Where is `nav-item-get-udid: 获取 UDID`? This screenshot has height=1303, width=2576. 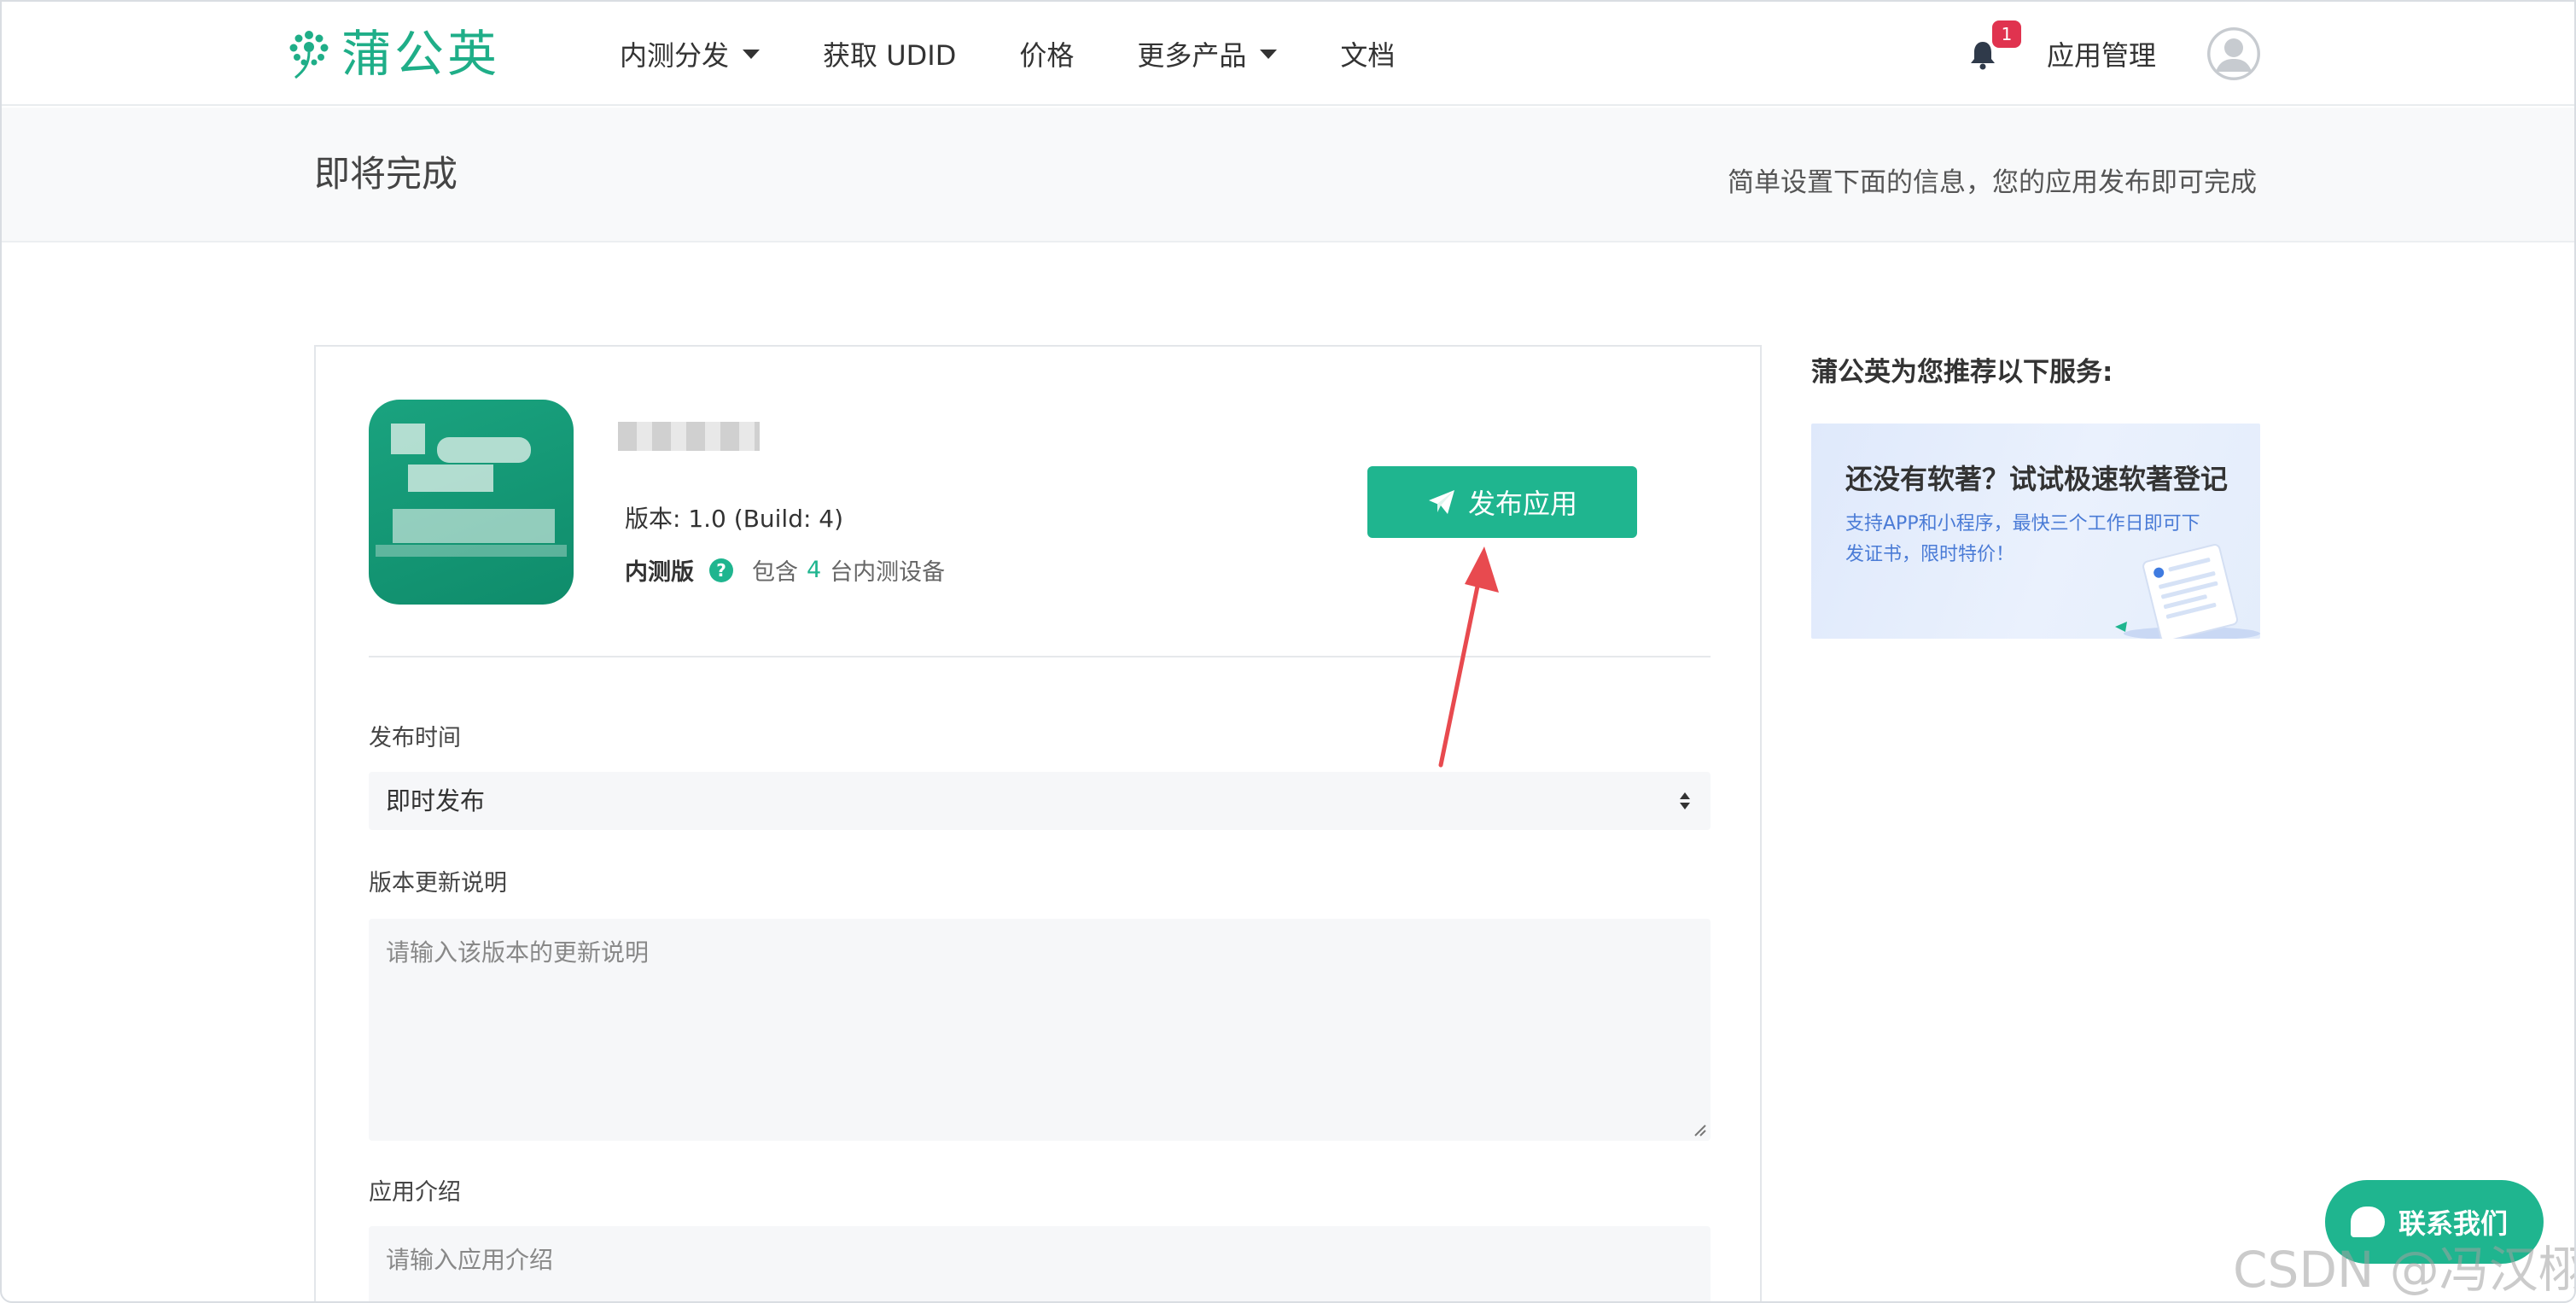 nav-item-get-udid: 获取 UDID is located at coordinates (889, 53).